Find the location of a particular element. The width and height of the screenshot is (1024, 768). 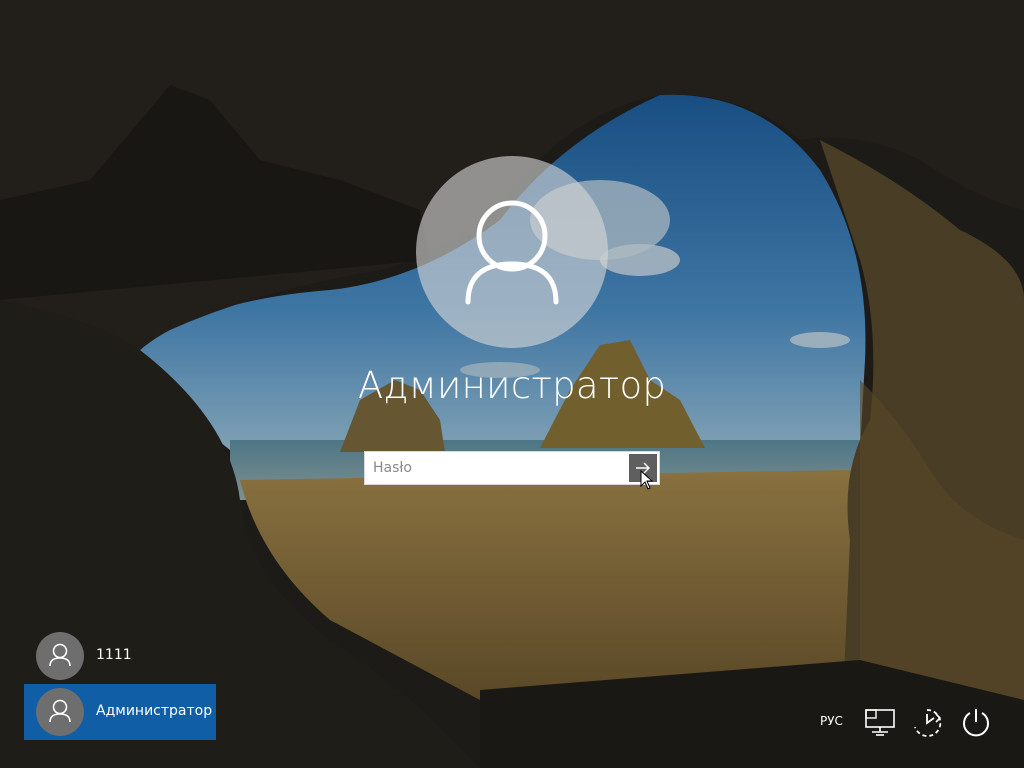

network-icon is located at coordinates (880, 723).